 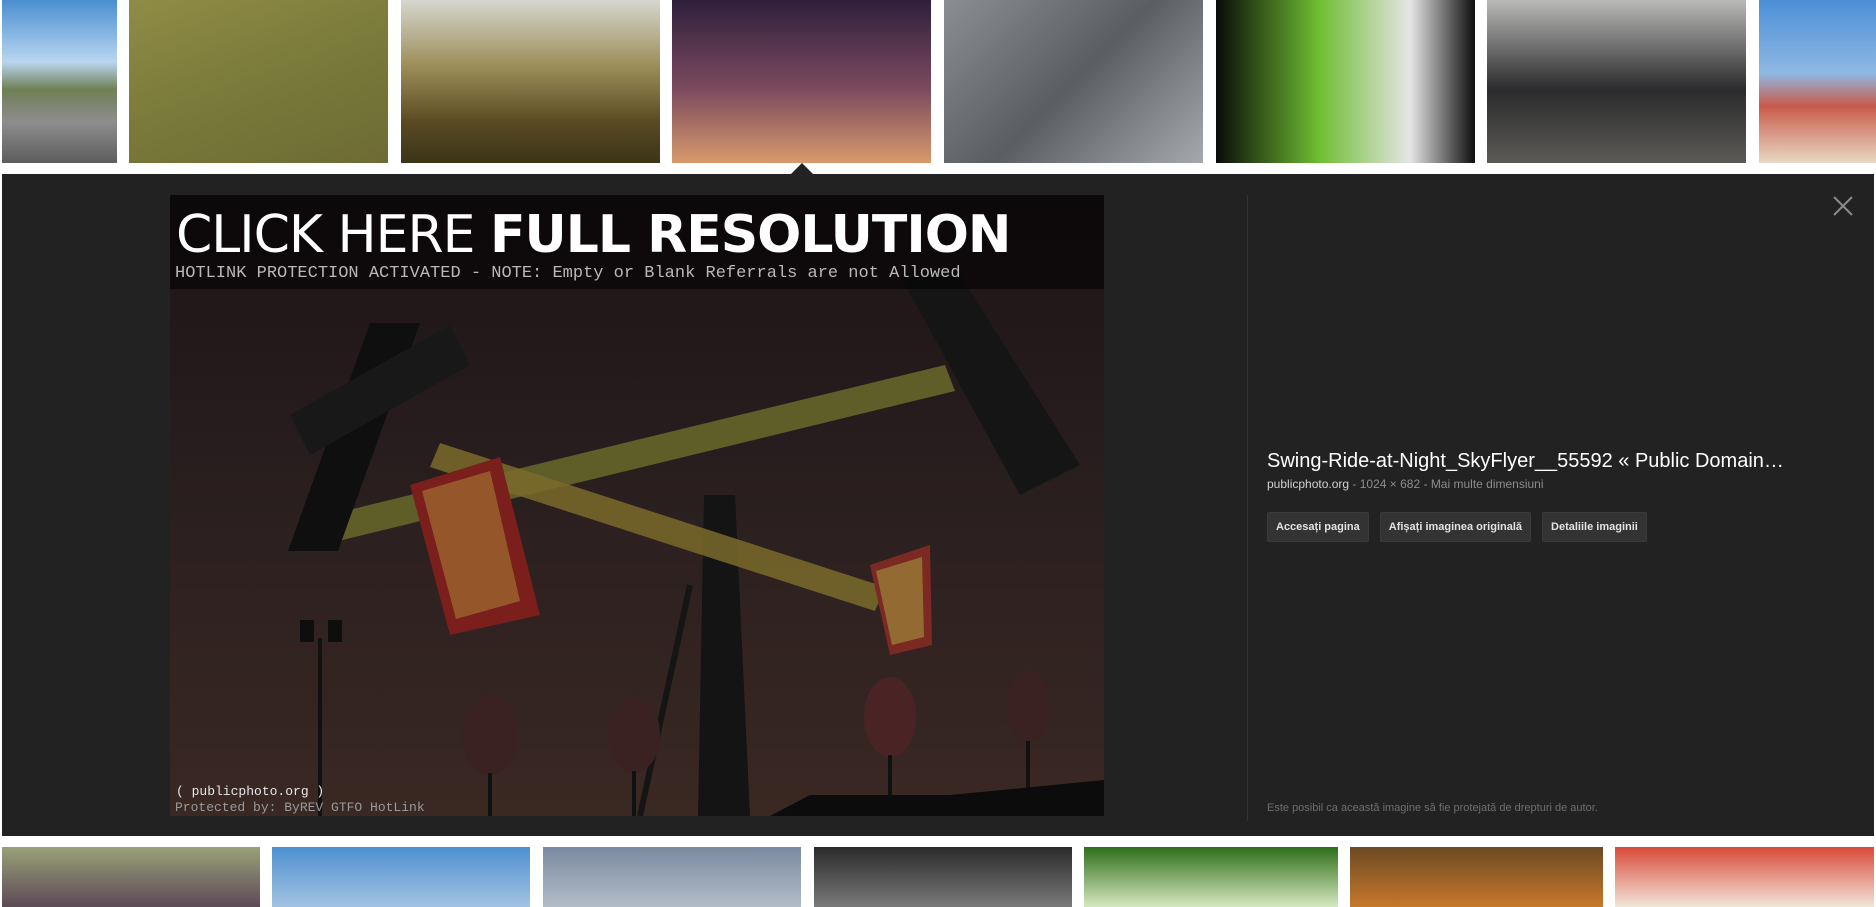 I want to click on people-beach-thumbnail, so click(x=401, y=877).